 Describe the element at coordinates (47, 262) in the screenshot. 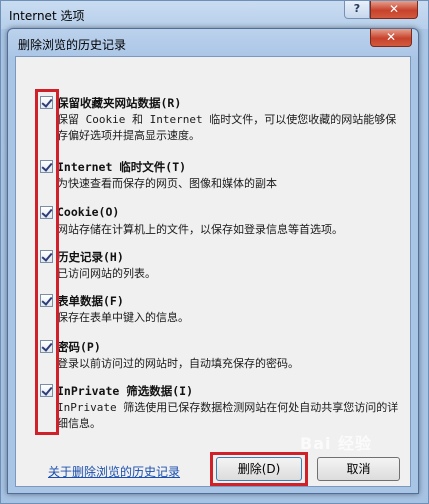

I see `checkbox-highlight-box` at that location.